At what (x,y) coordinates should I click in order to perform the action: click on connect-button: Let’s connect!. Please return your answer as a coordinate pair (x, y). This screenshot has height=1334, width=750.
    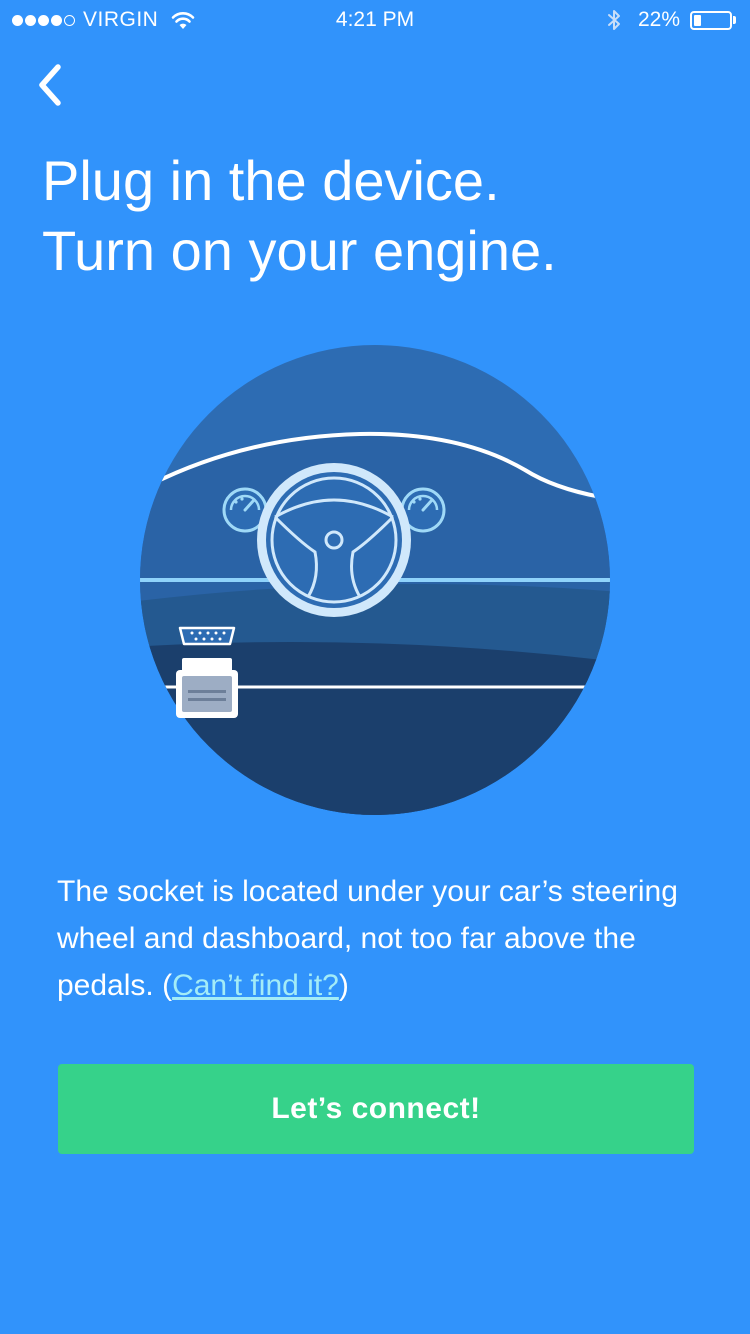
    Looking at the image, I should click on (376, 1109).